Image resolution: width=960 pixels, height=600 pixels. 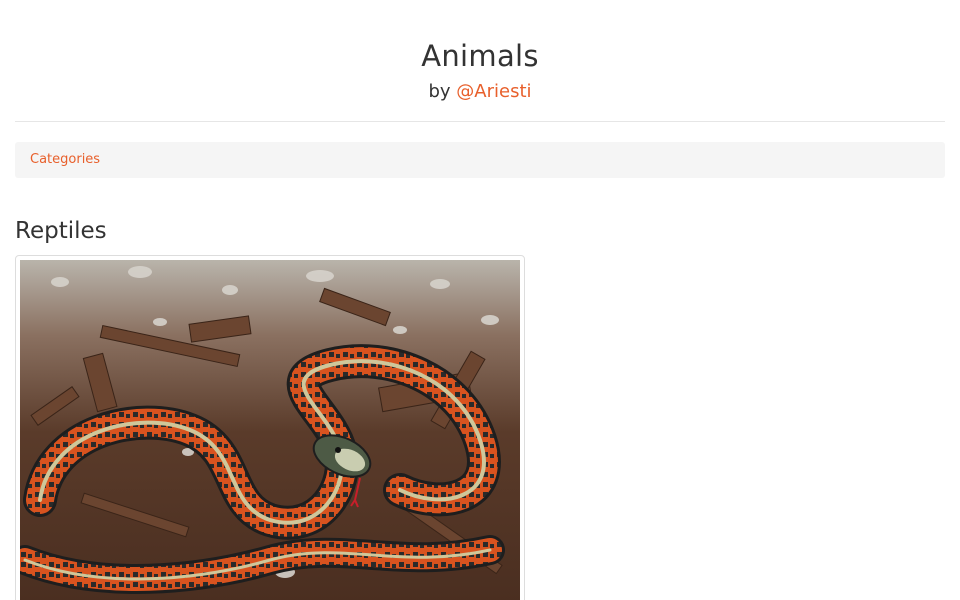 I want to click on categories-link: Categories, so click(x=65, y=159).